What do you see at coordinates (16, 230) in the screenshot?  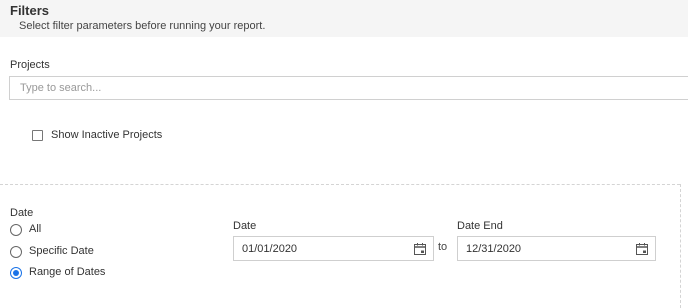 I see `radio-all-circle` at bounding box center [16, 230].